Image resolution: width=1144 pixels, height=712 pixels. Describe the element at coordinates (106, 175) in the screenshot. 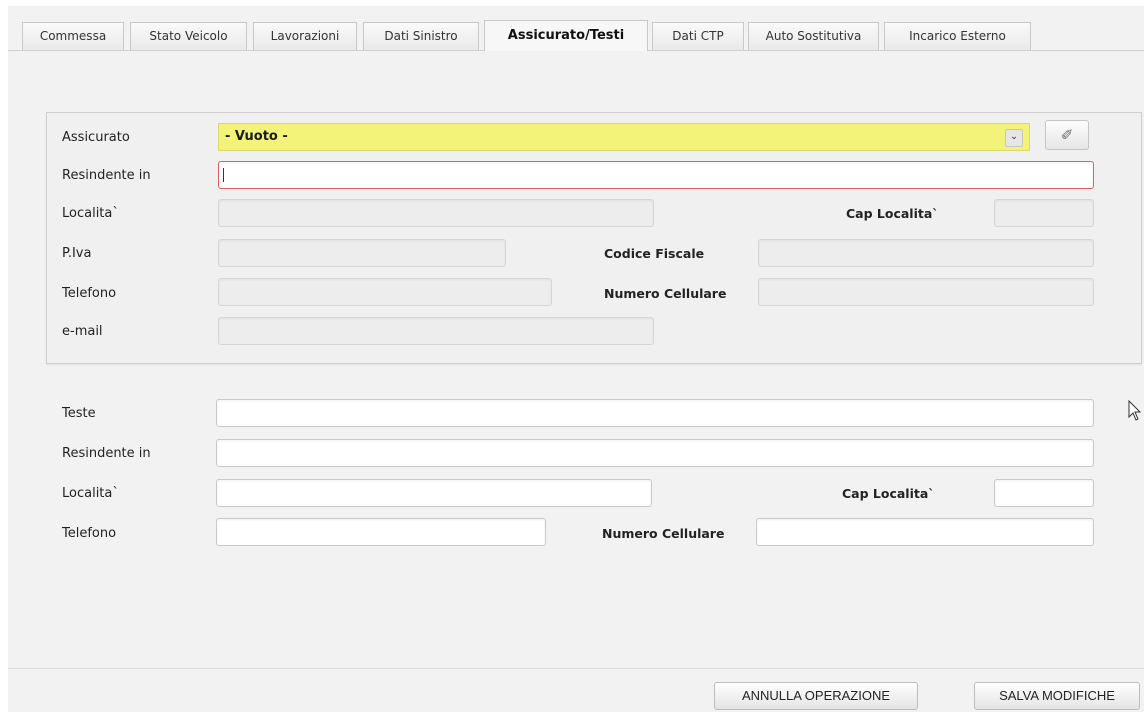

I see `assicurato-resident-label: Resindente in` at that location.